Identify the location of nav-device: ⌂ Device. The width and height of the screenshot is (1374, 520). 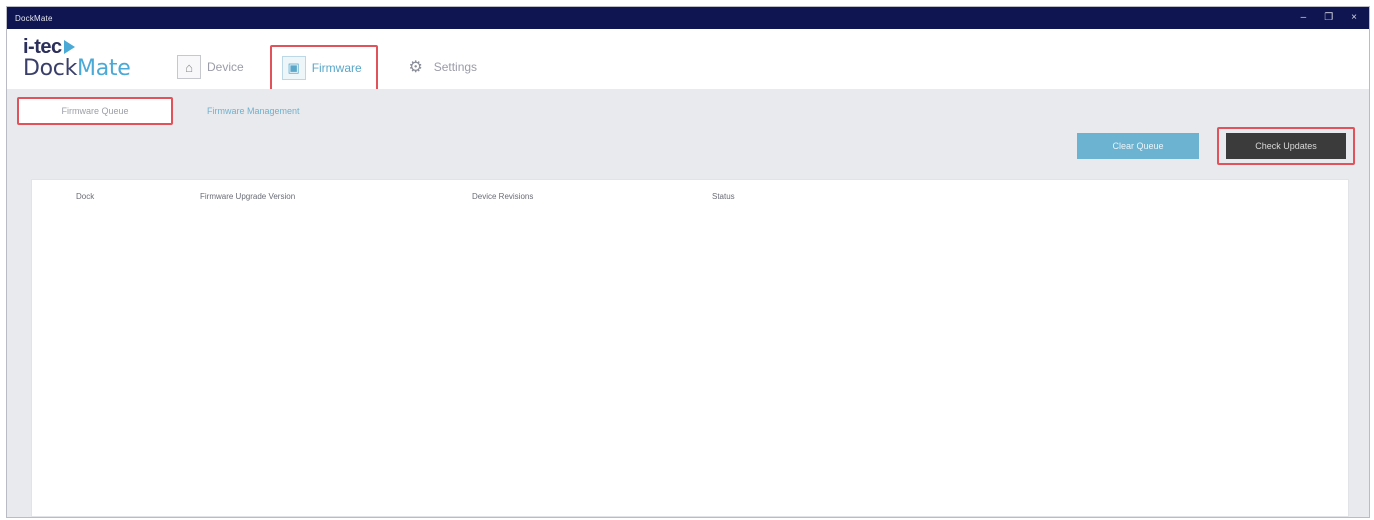
(210, 67).